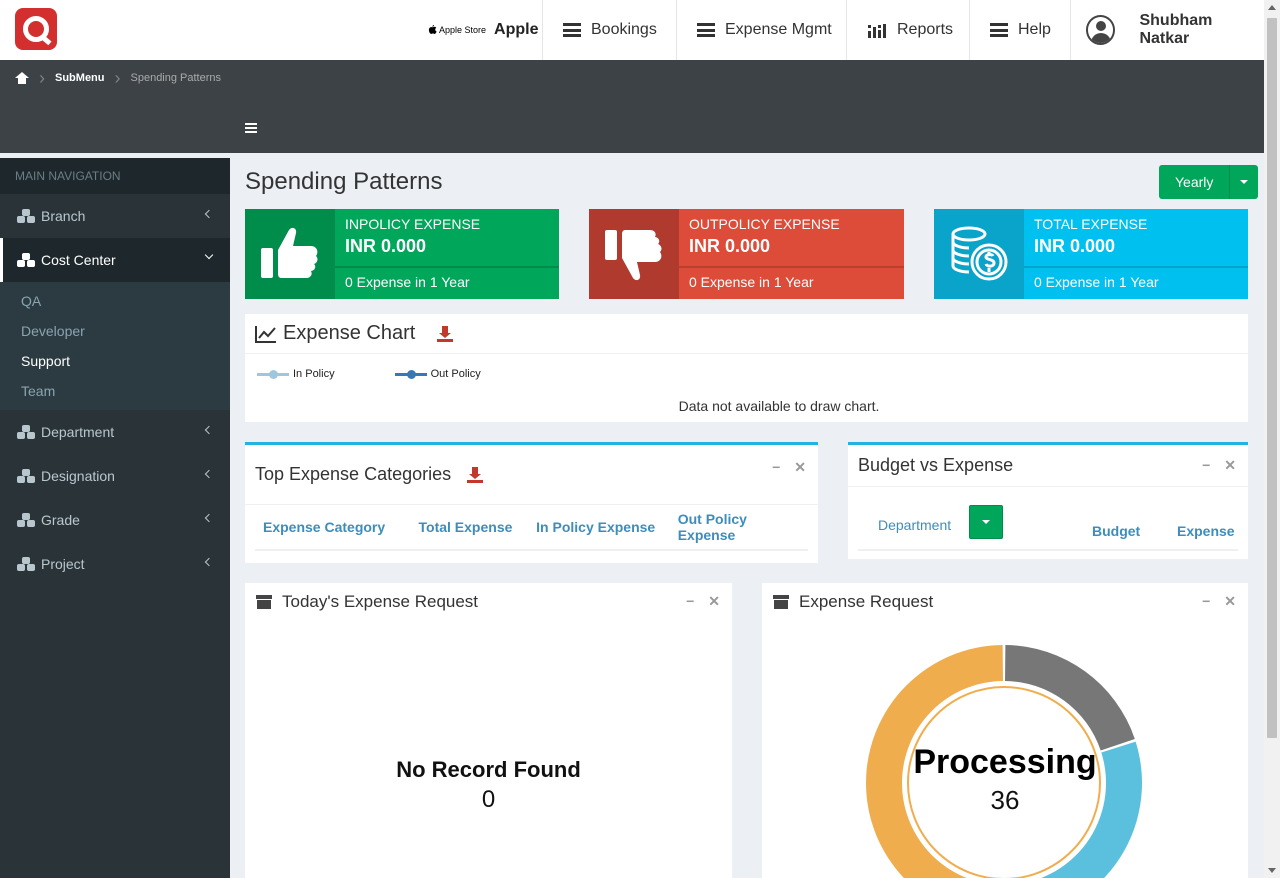  Describe the element at coordinates (78, 432) in the screenshot. I see `sidebar-item-label: Department` at that location.